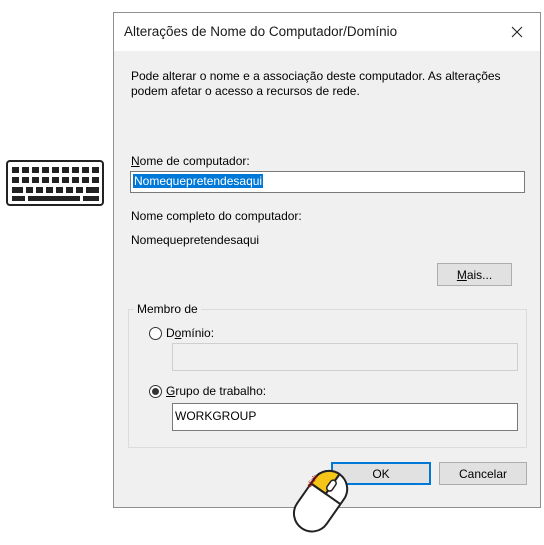 Image resolution: width=544 pixels, height=545 pixels. I want to click on radio-selected-dot, so click(155, 391).